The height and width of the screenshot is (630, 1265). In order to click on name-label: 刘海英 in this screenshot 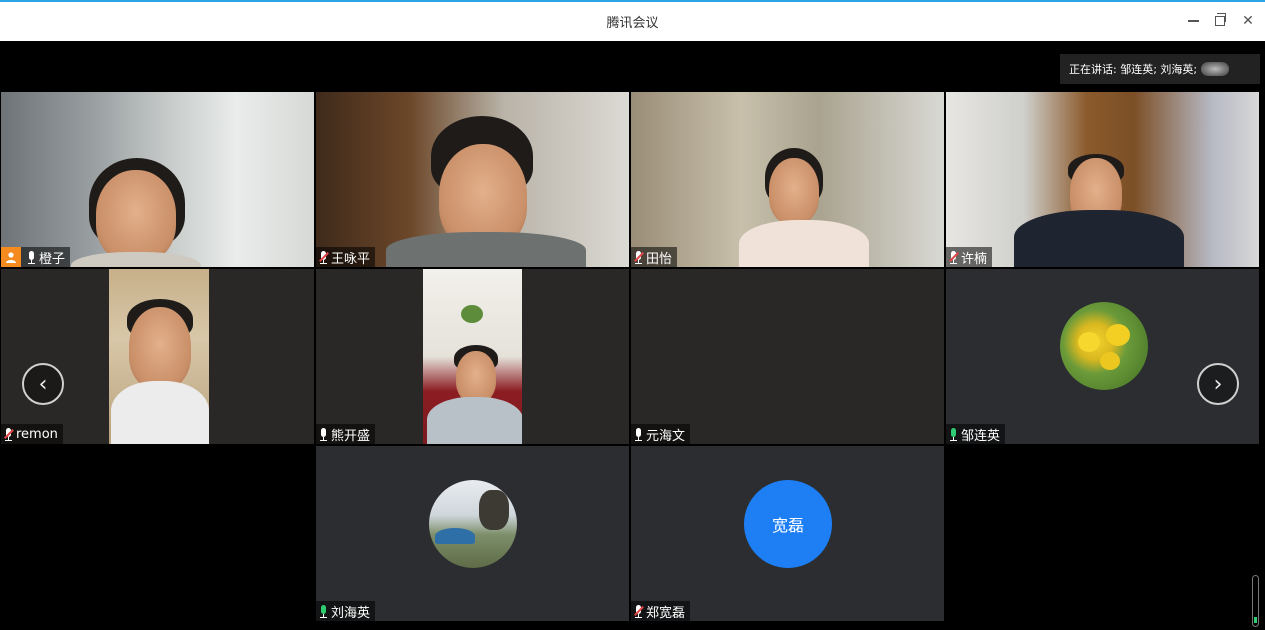, I will do `click(346, 611)`.